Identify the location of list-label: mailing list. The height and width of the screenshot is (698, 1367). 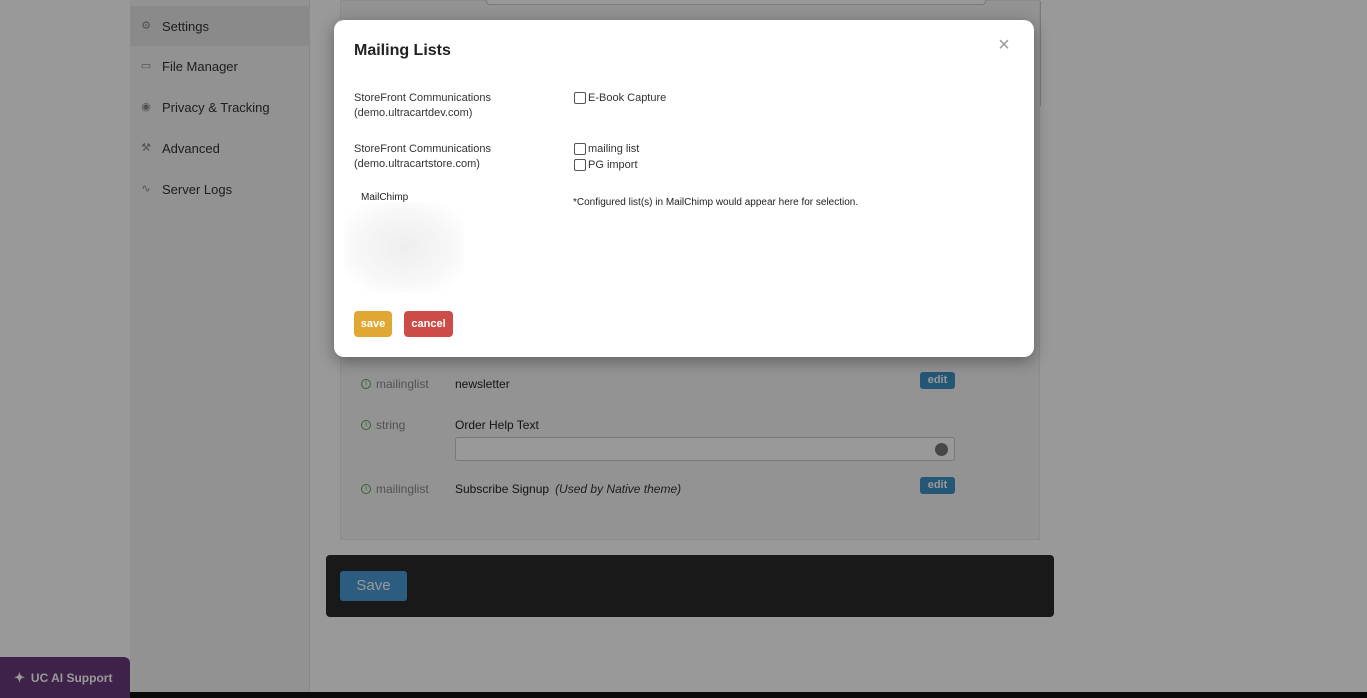
(614, 149).